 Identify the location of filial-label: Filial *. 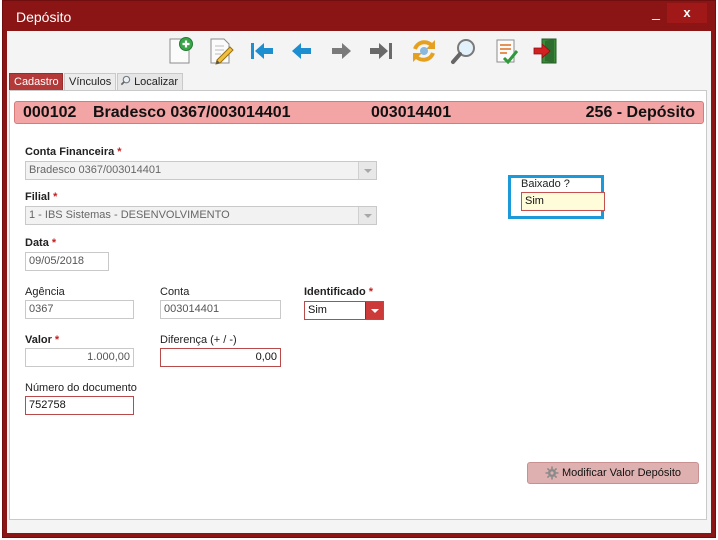
(41, 197).